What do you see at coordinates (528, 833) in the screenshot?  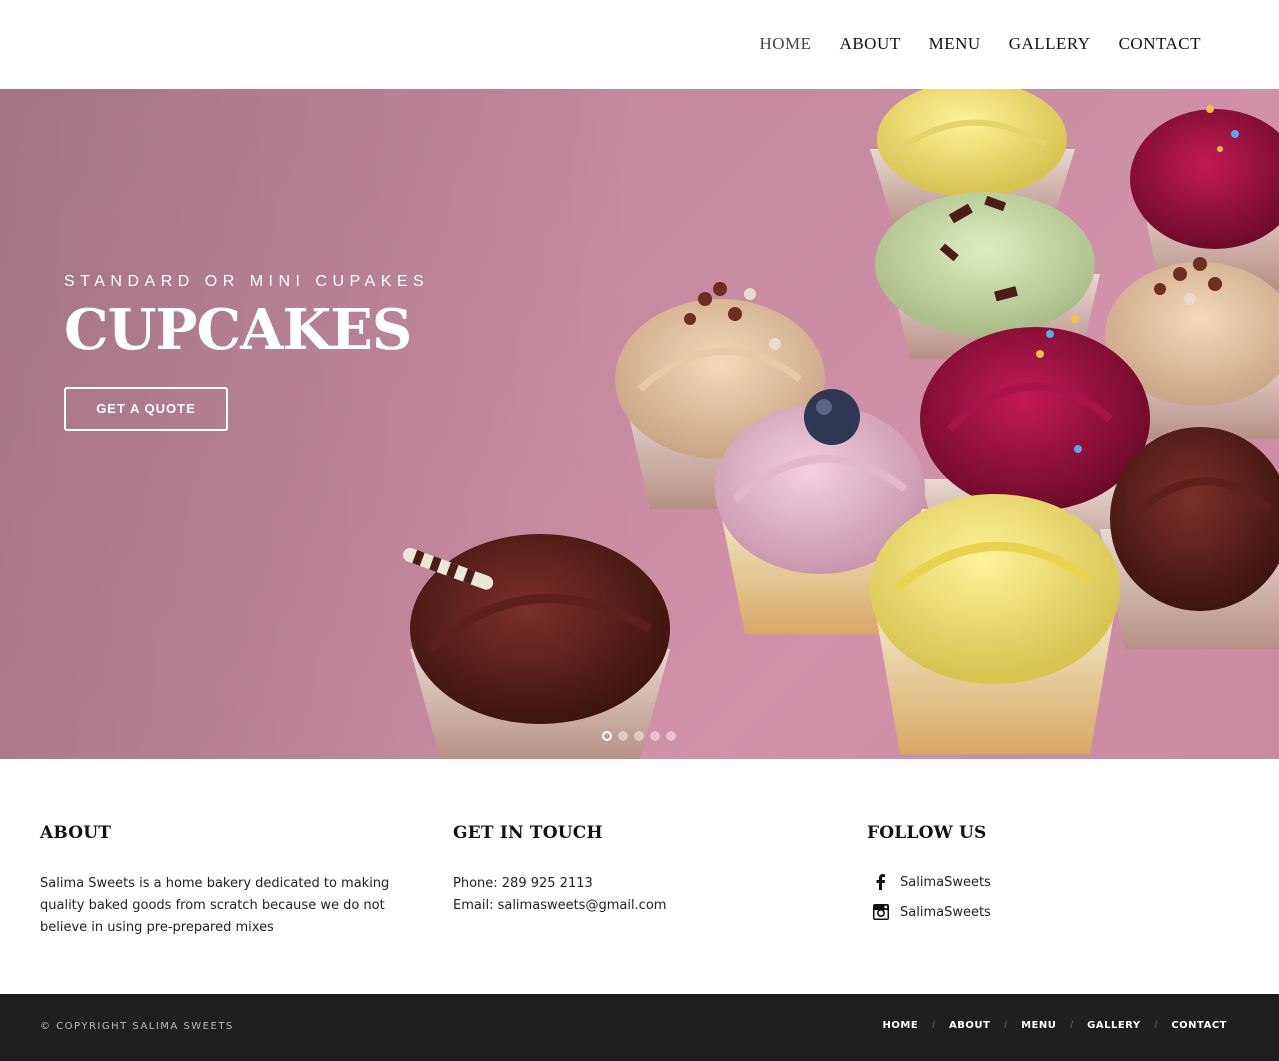 I see `contact-heading: GET IN TOUCH` at bounding box center [528, 833].